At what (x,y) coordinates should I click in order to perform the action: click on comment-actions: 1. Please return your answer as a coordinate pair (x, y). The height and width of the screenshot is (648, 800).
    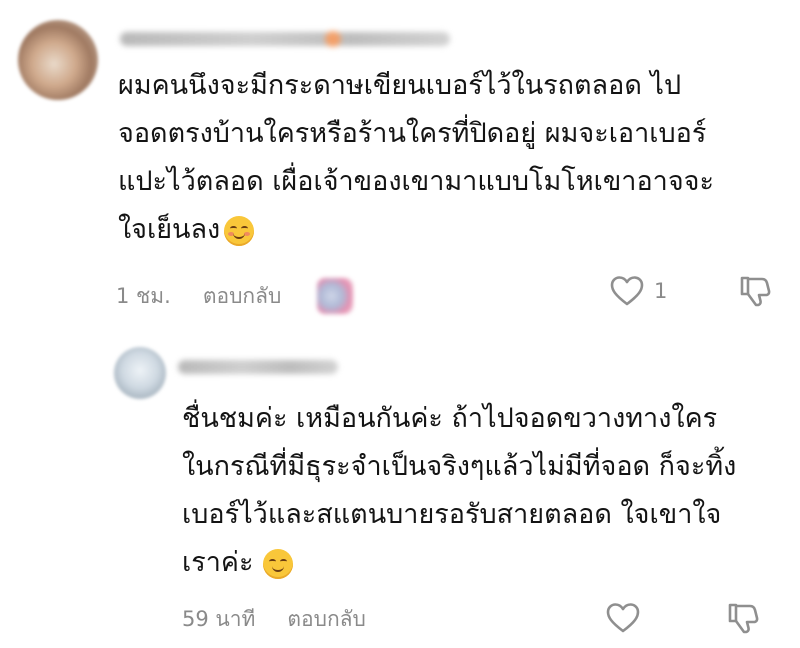
    Looking at the image, I should click on (691, 291).